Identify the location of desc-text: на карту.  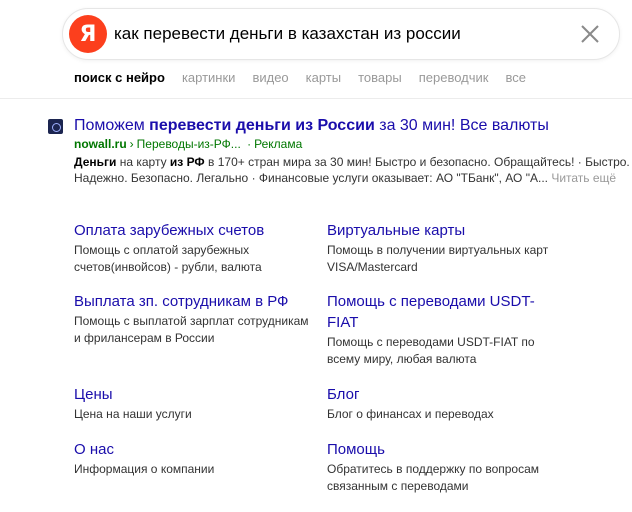
(143, 162).